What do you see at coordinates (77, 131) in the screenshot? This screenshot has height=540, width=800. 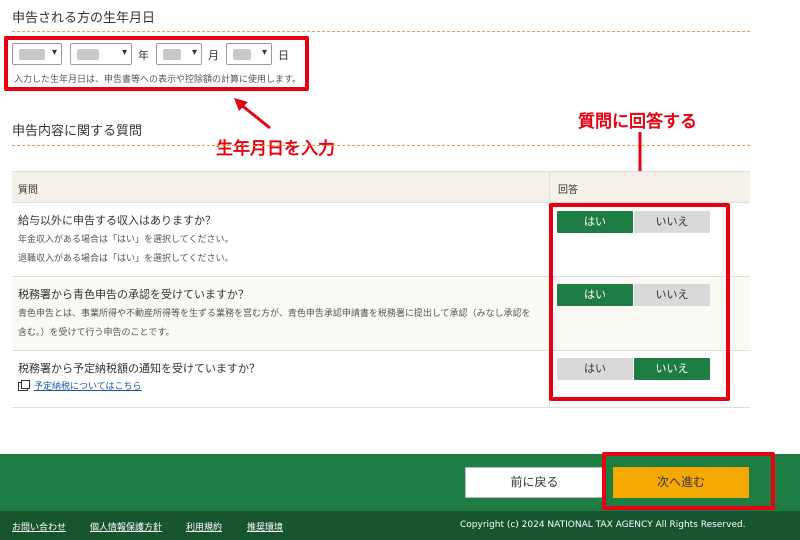 I see `questions-section-title: 申告内容に関する質問` at bounding box center [77, 131].